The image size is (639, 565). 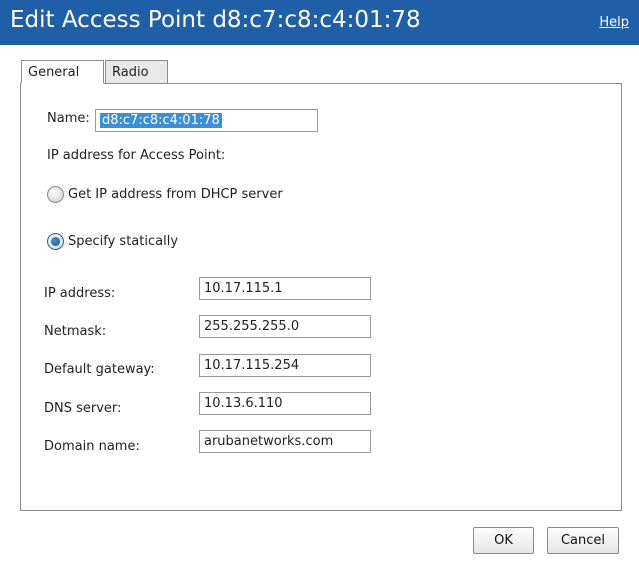 What do you see at coordinates (136, 155) in the screenshot?
I see `ip-section-label: IP address for Access Point:` at bounding box center [136, 155].